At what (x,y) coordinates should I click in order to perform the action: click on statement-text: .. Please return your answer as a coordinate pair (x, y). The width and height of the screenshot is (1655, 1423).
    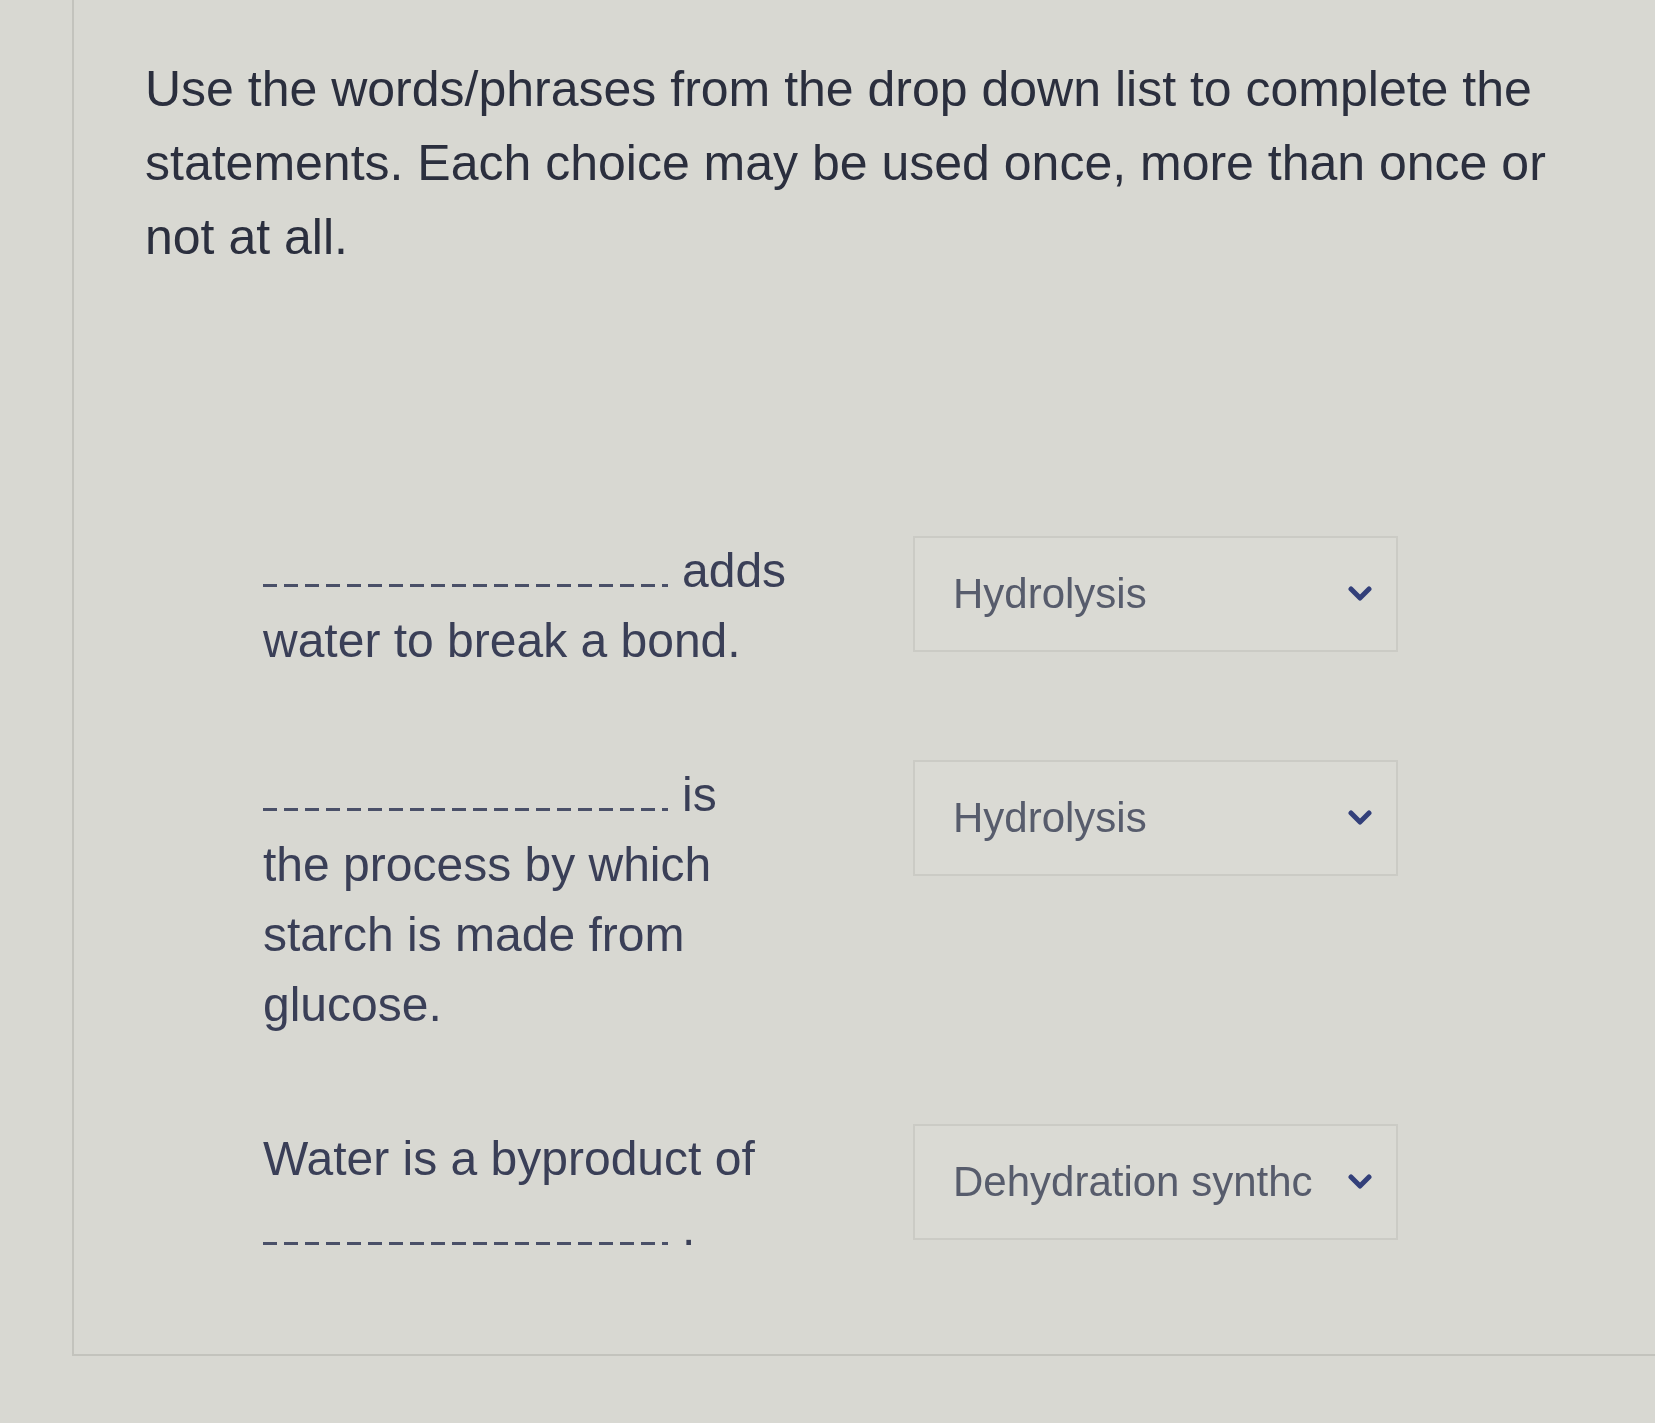
    Looking at the image, I should click on (689, 1229).